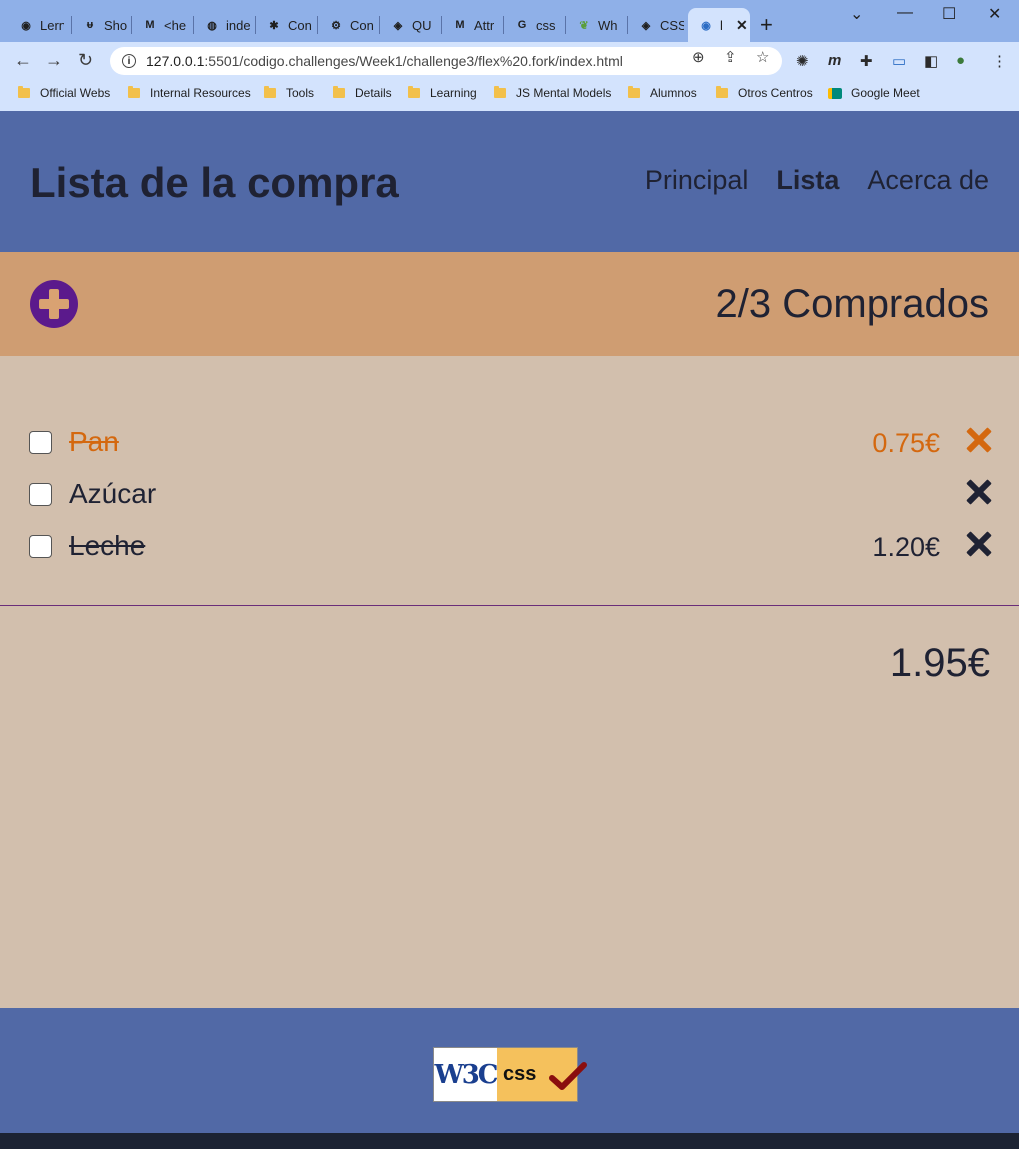  I want to click on total-price: 1.95€, so click(939, 663).